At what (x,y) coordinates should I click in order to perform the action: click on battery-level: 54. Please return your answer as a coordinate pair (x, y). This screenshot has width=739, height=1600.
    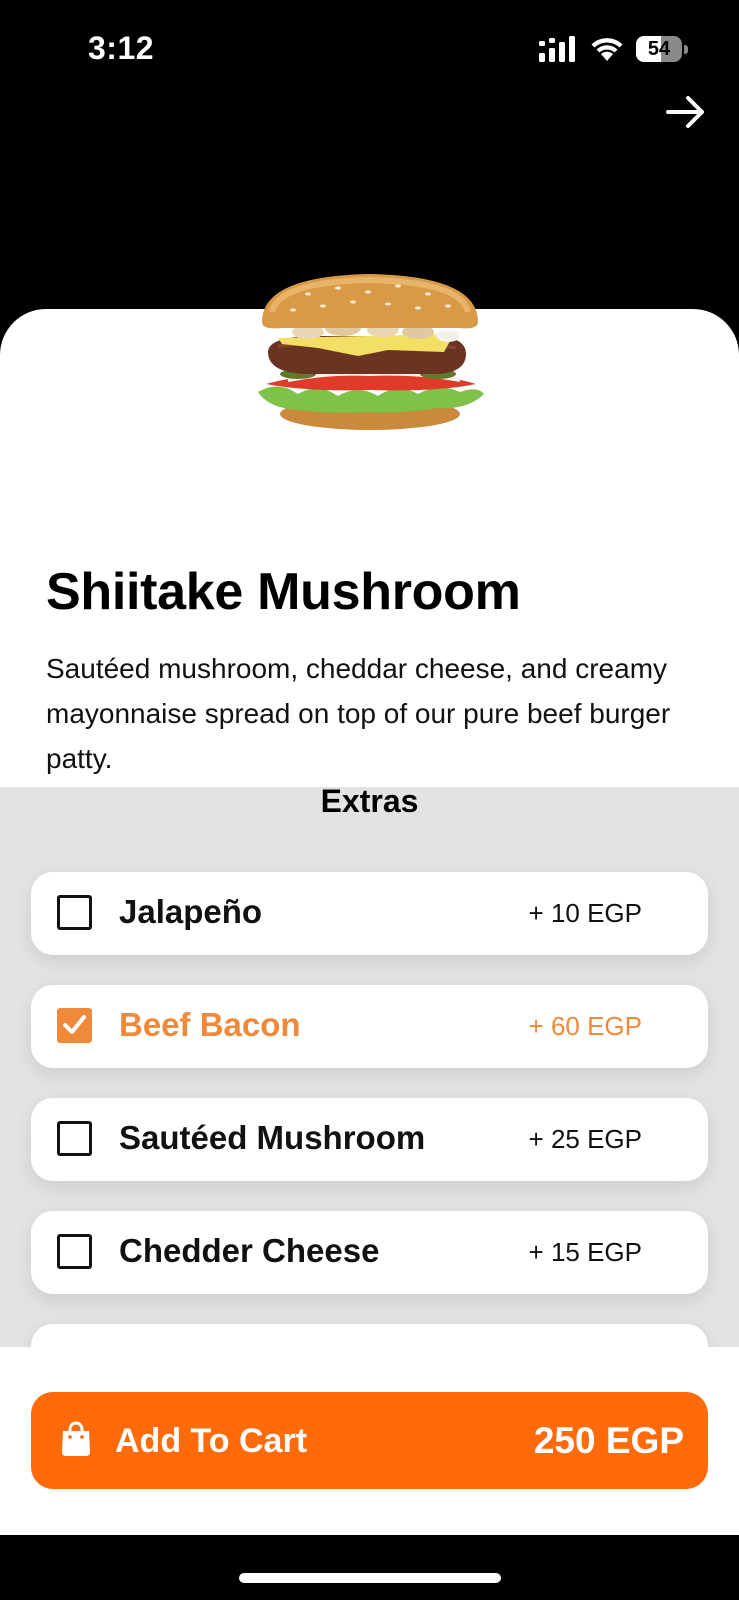
    Looking at the image, I should click on (659, 49).